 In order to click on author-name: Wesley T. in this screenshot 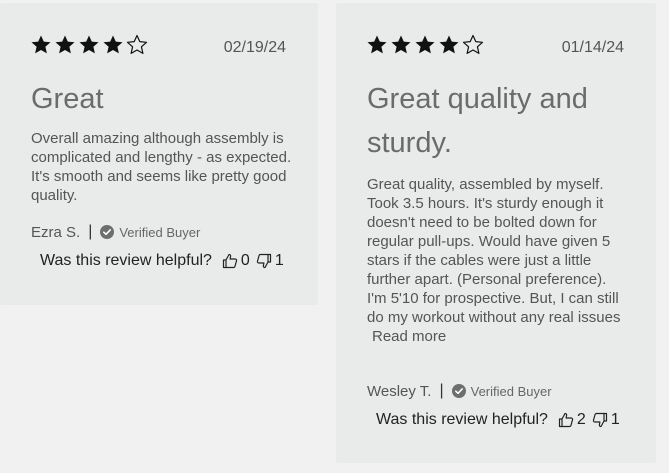, I will do `click(399, 391)`.